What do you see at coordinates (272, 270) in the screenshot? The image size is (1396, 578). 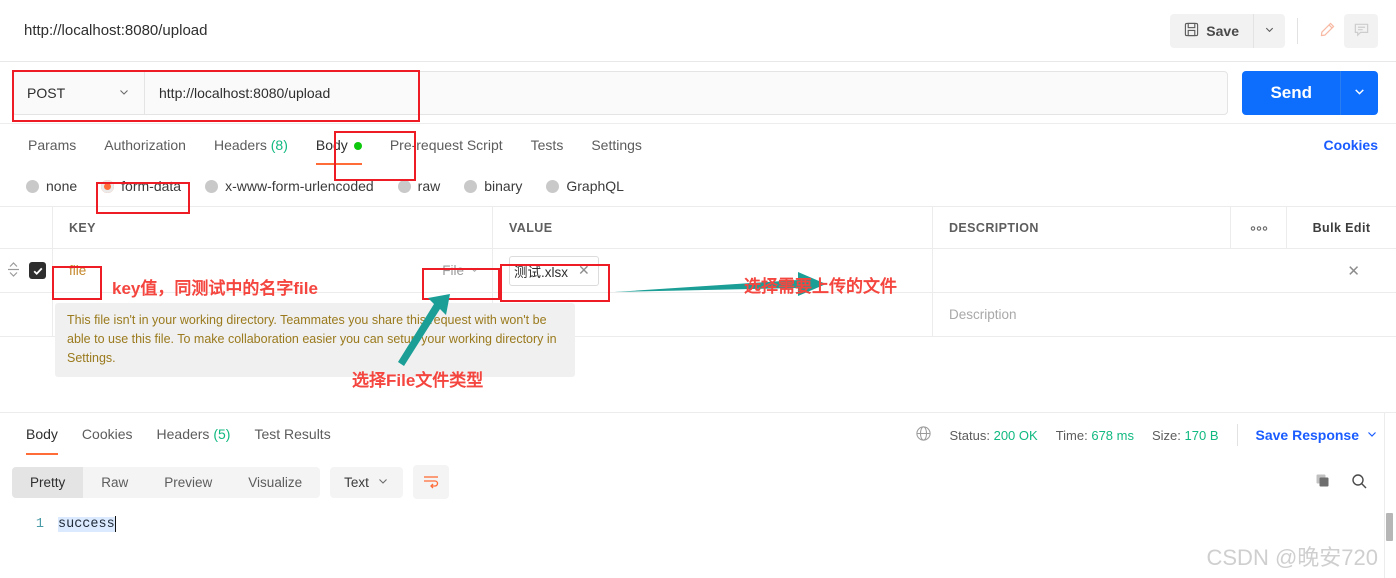 I see `row-key-cell: file File` at bounding box center [272, 270].